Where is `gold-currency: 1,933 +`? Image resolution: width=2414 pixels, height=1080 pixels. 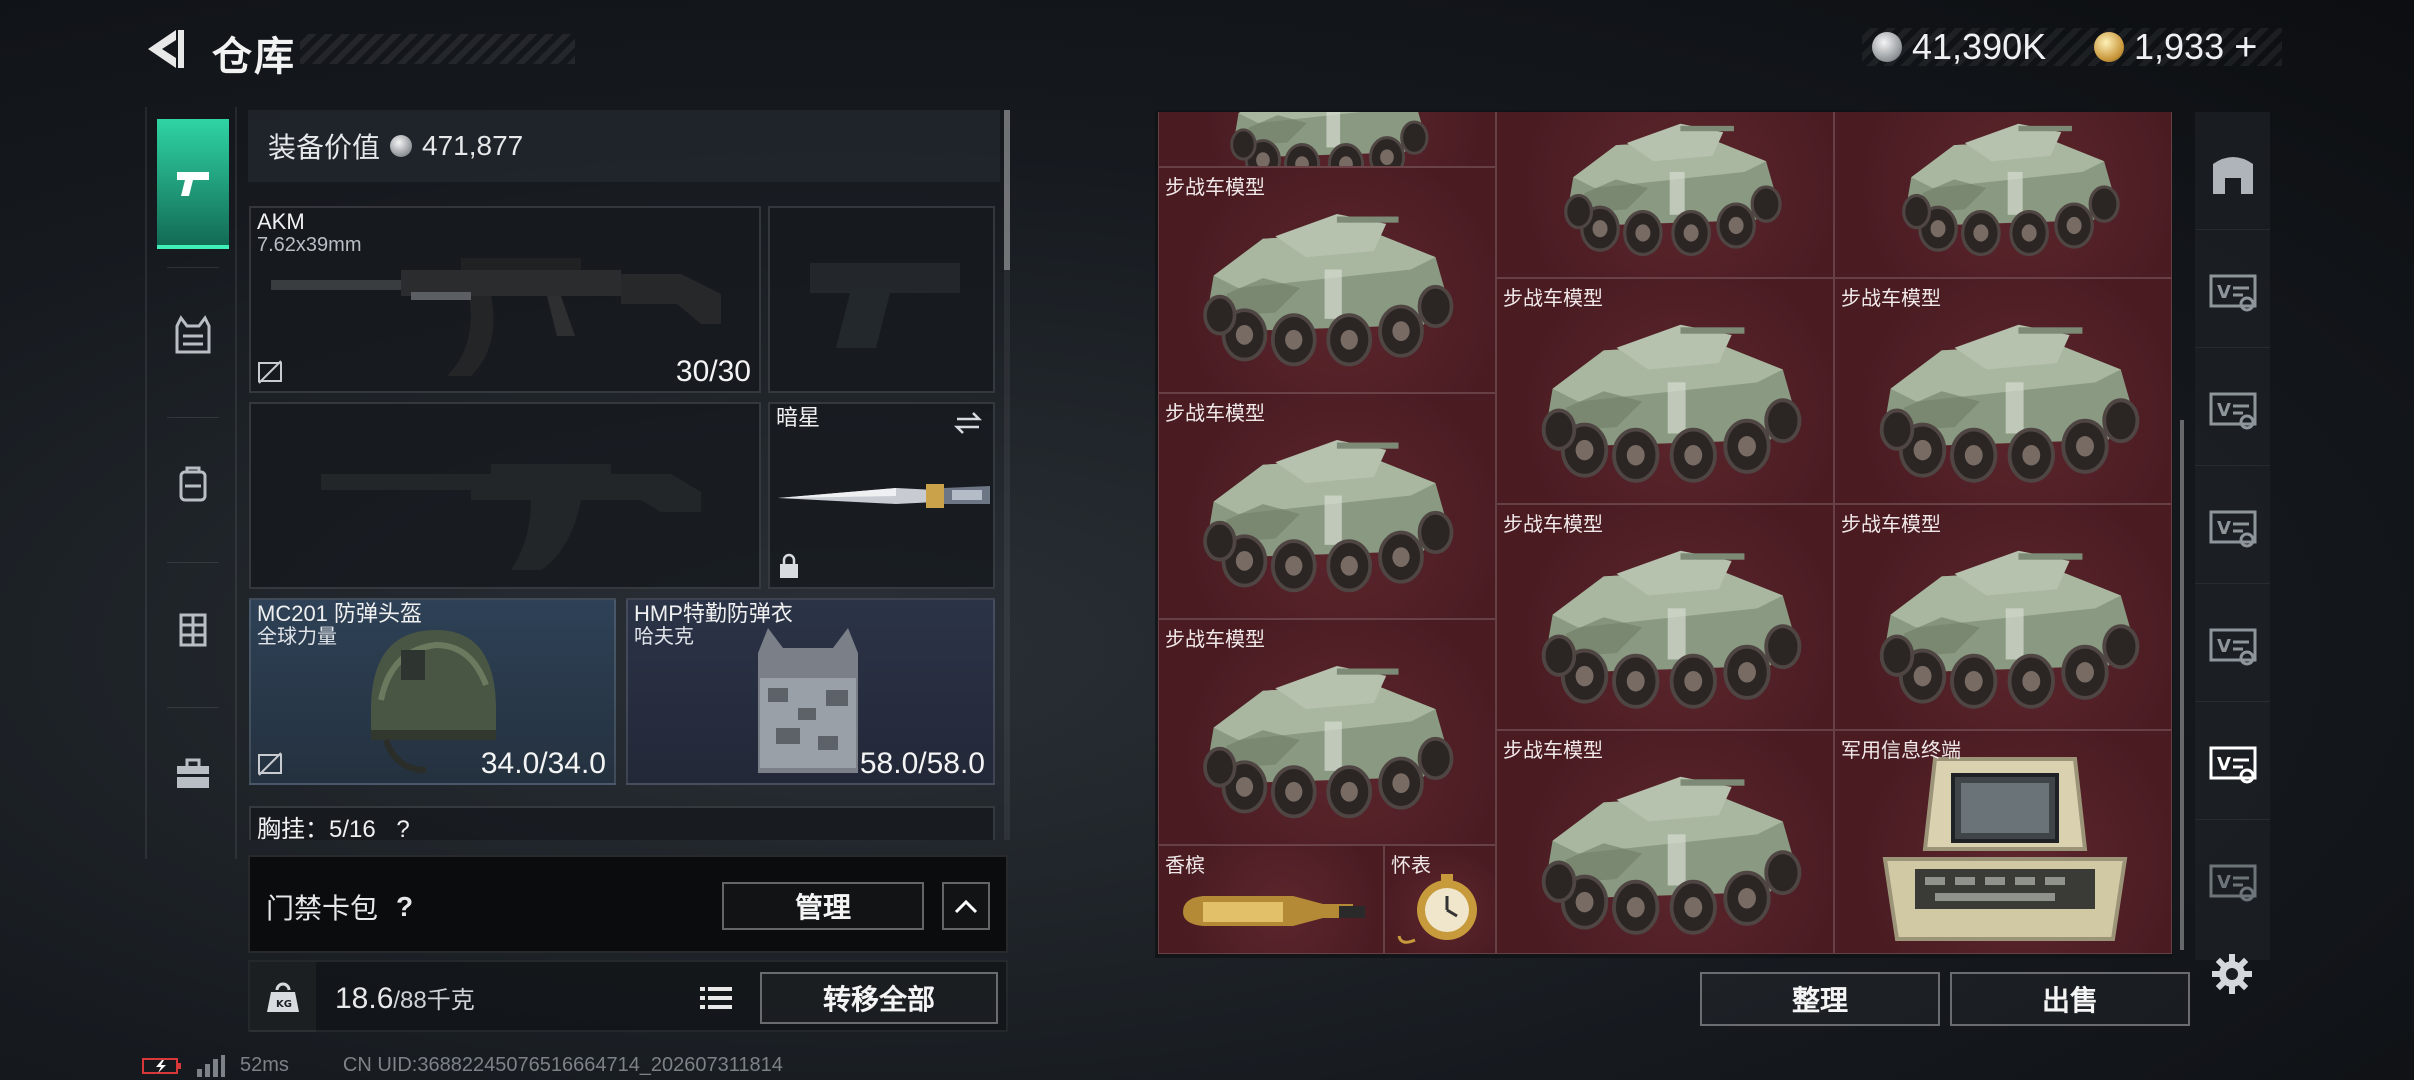 gold-currency: 1,933 + is located at coordinates (2175, 47).